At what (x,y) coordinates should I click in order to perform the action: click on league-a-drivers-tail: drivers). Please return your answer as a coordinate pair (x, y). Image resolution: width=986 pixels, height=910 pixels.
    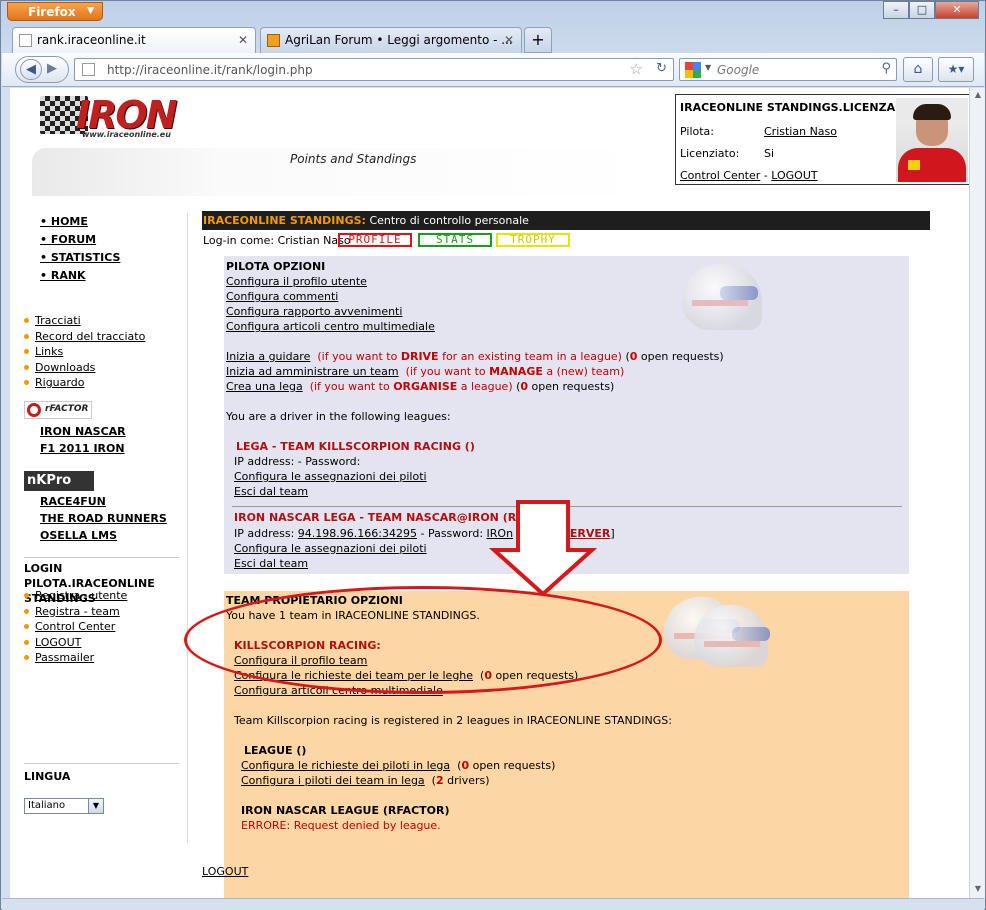
    Looking at the image, I should click on (466, 780).